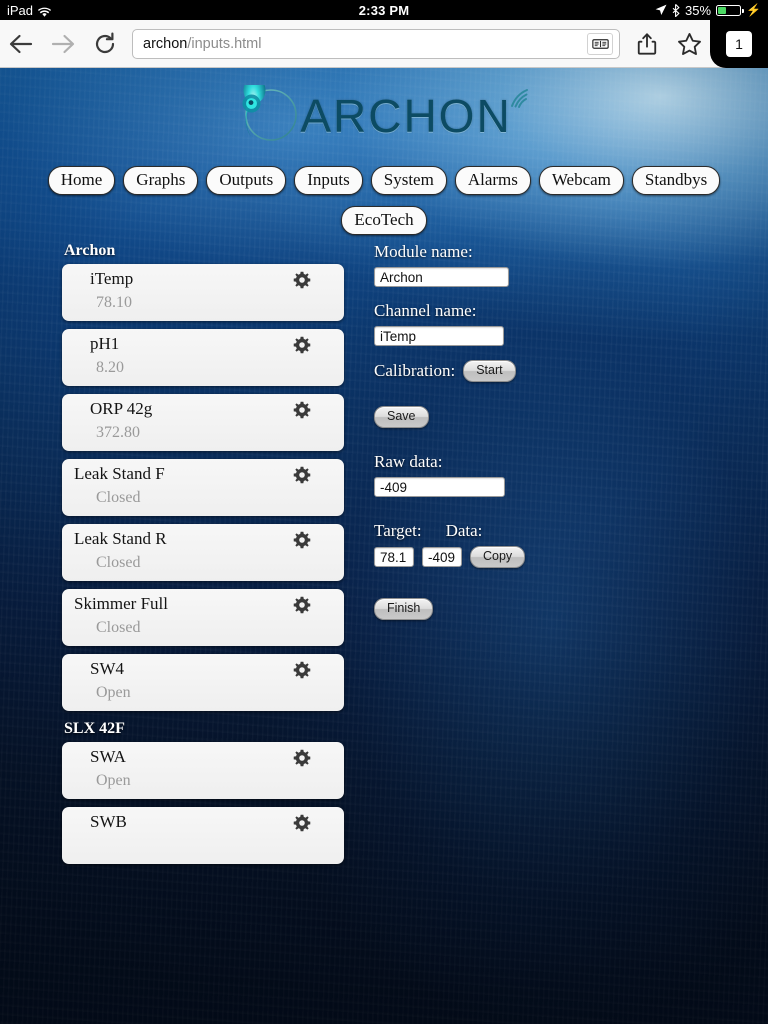  What do you see at coordinates (554, 557) in the screenshot?
I see `target-data-row: Copy` at bounding box center [554, 557].